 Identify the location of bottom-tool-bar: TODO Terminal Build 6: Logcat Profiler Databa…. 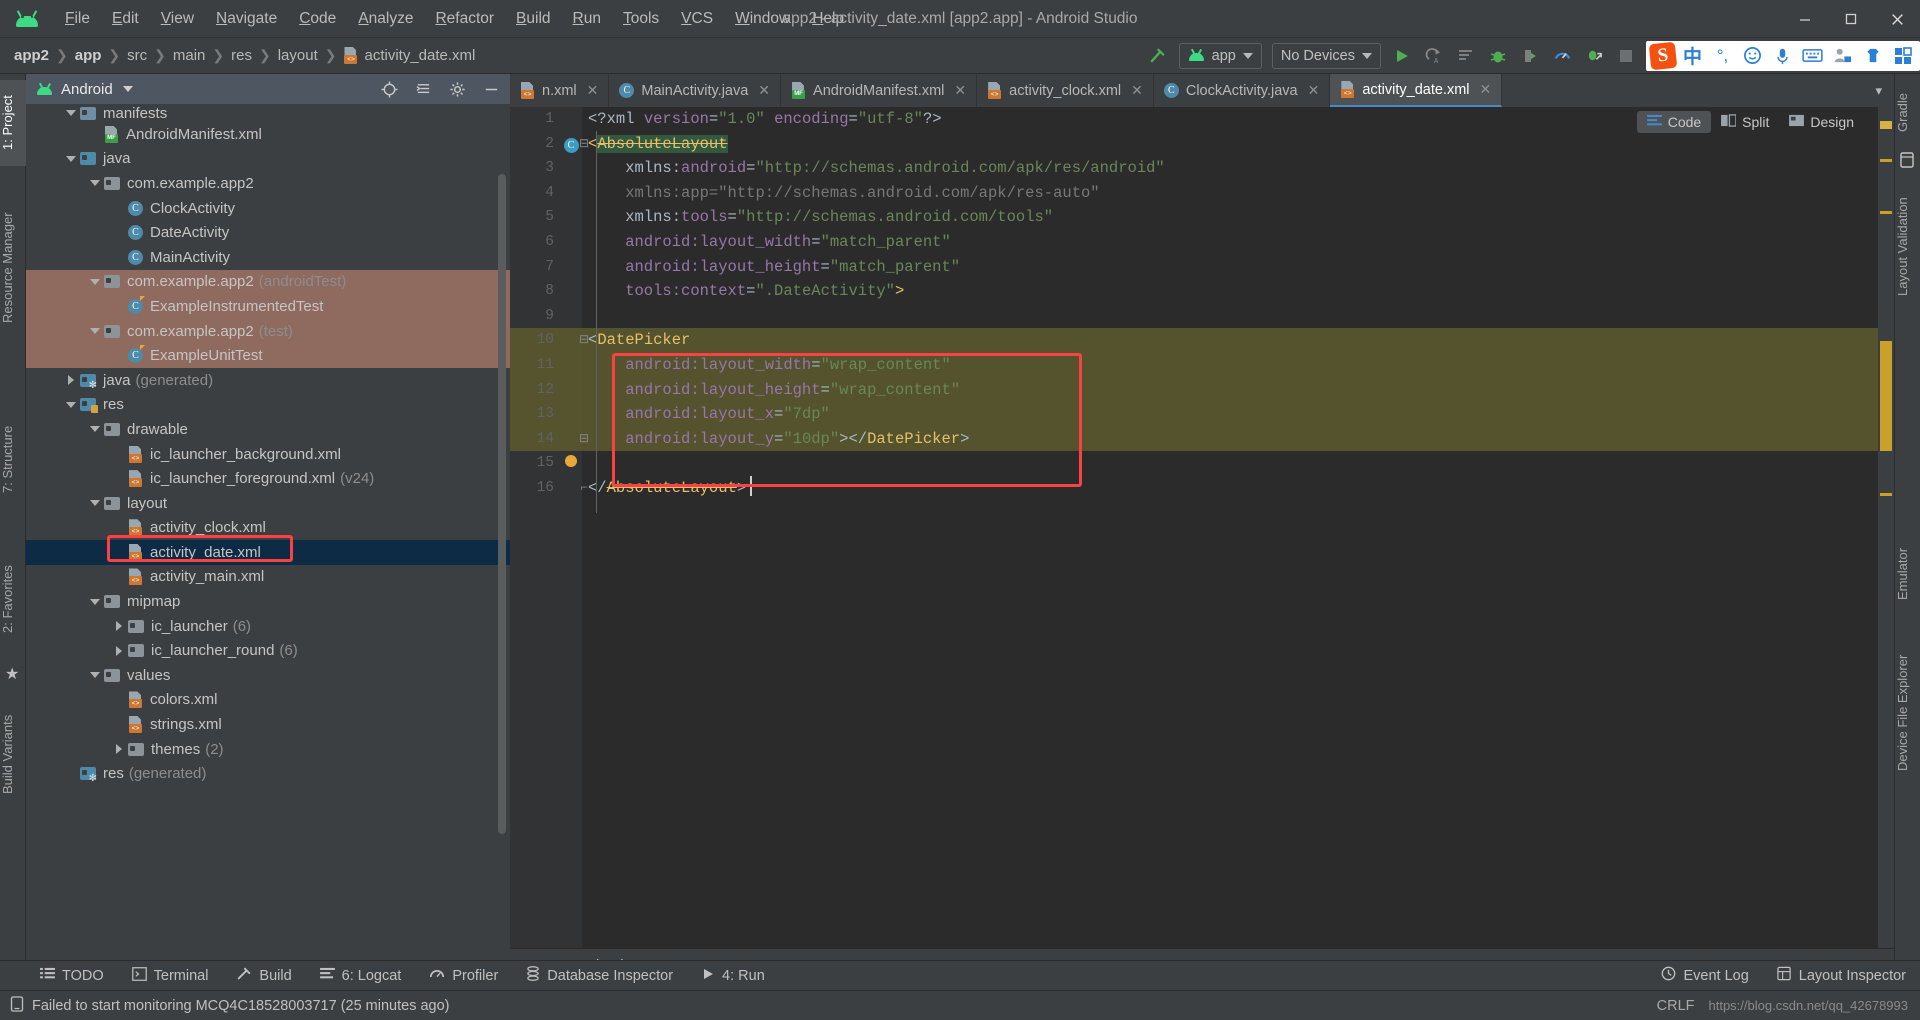
(960, 975).